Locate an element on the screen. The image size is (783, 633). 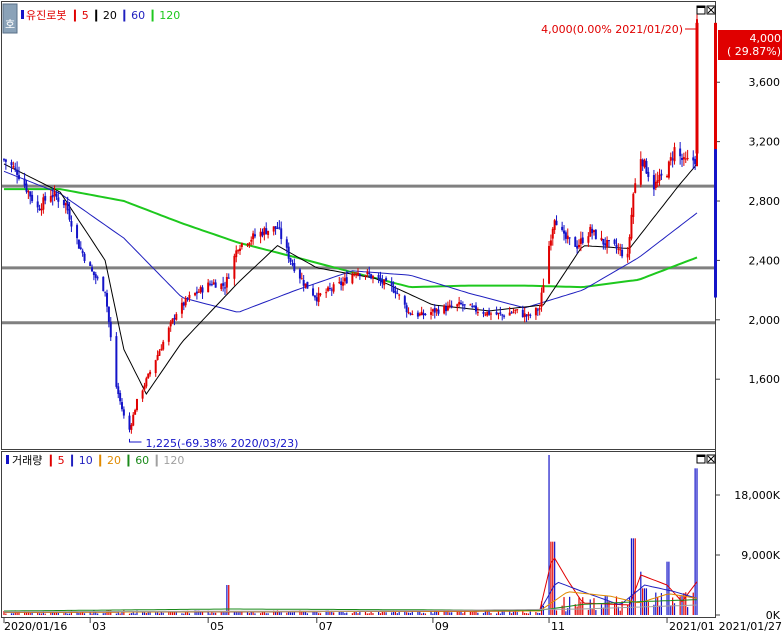
vol-ma60-legend: 60 is located at coordinates (142, 460).